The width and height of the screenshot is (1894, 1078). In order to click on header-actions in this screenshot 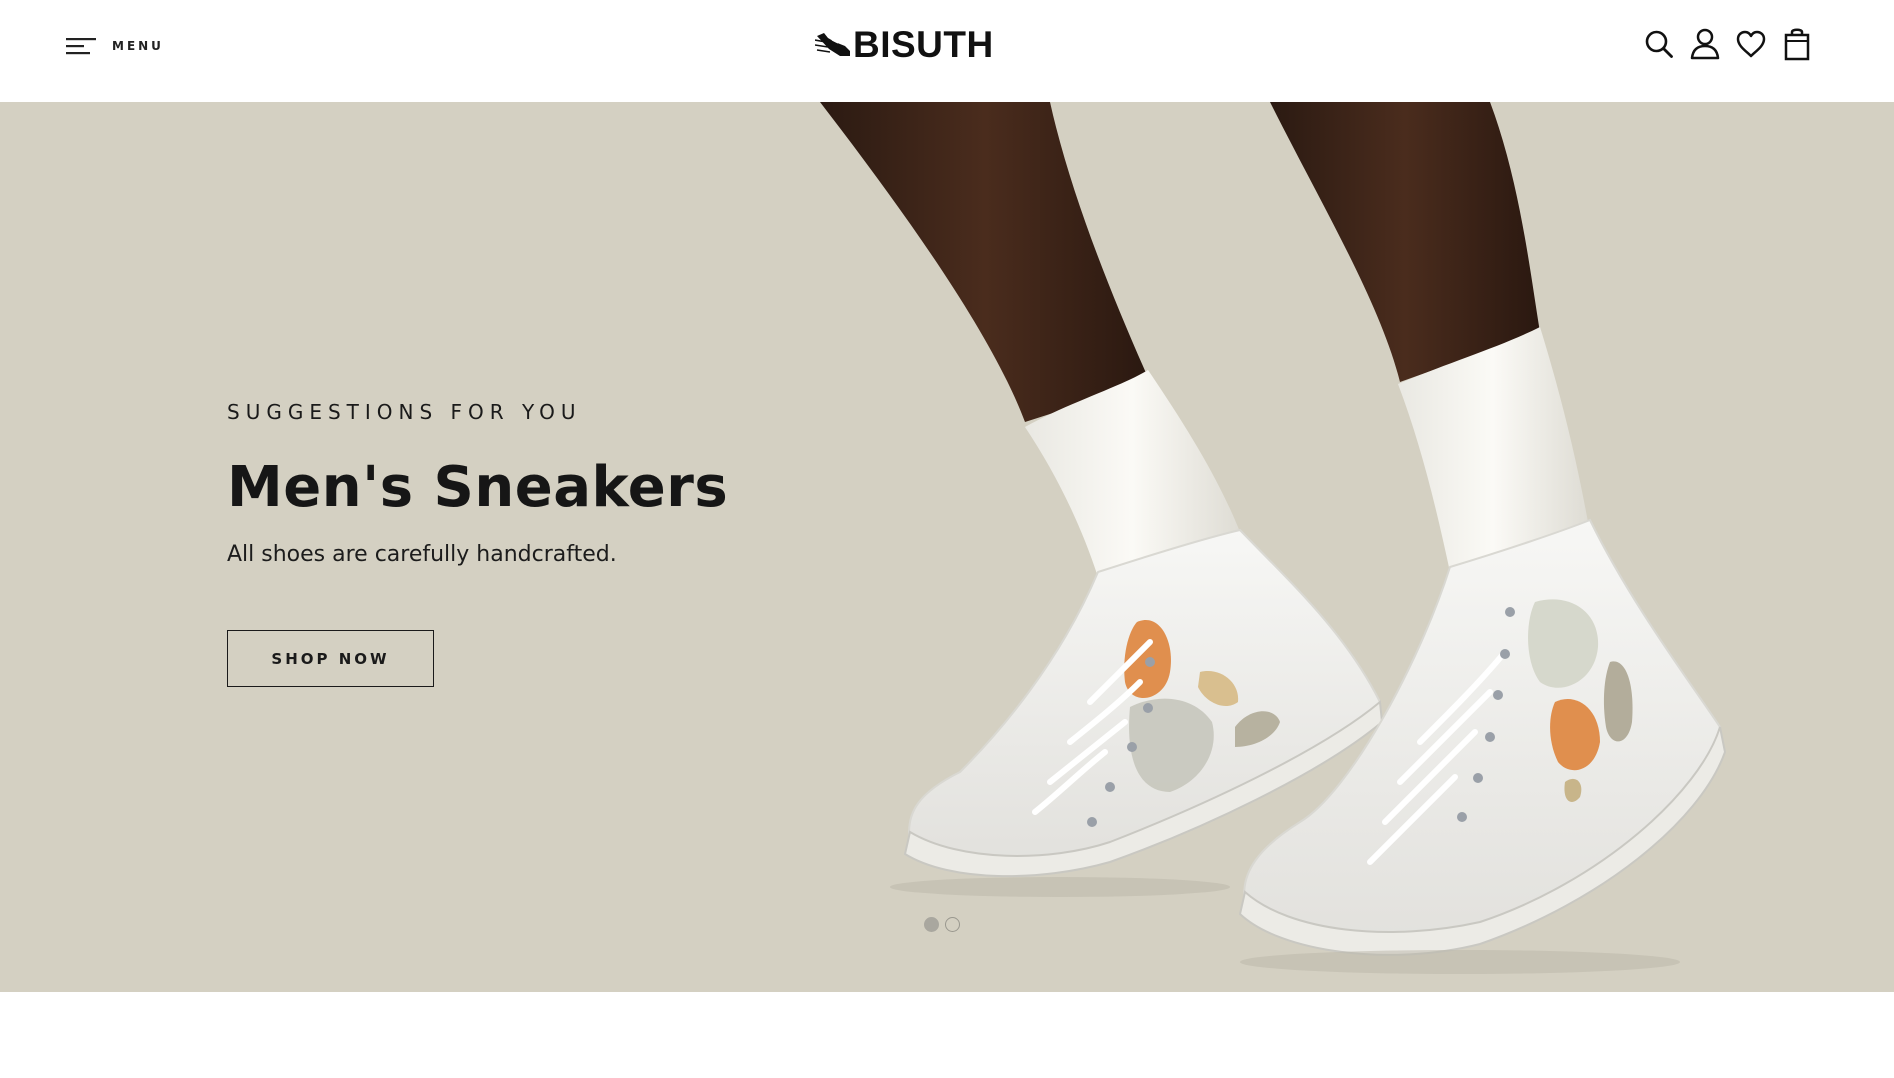, I will do `click(1728, 44)`.